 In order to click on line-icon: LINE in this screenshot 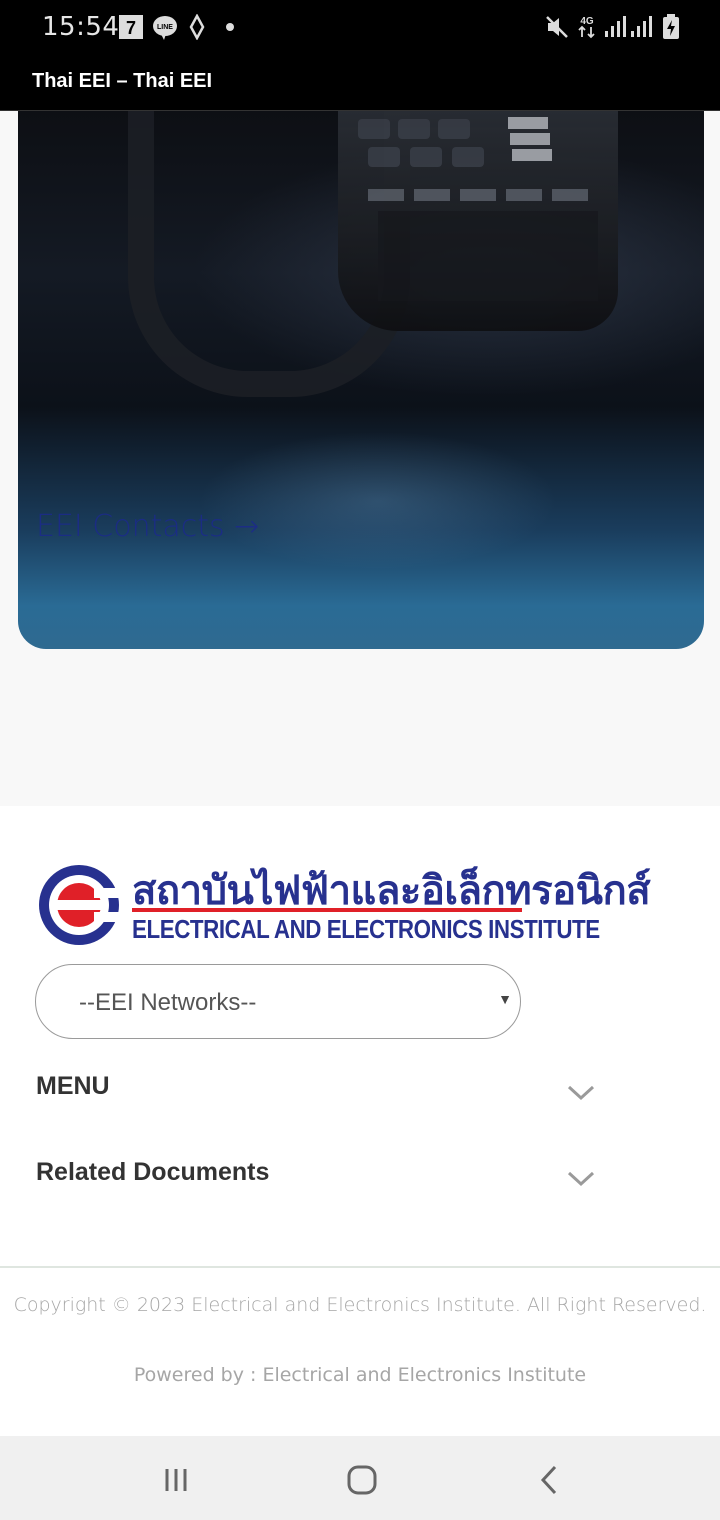, I will do `click(165, 27)`.